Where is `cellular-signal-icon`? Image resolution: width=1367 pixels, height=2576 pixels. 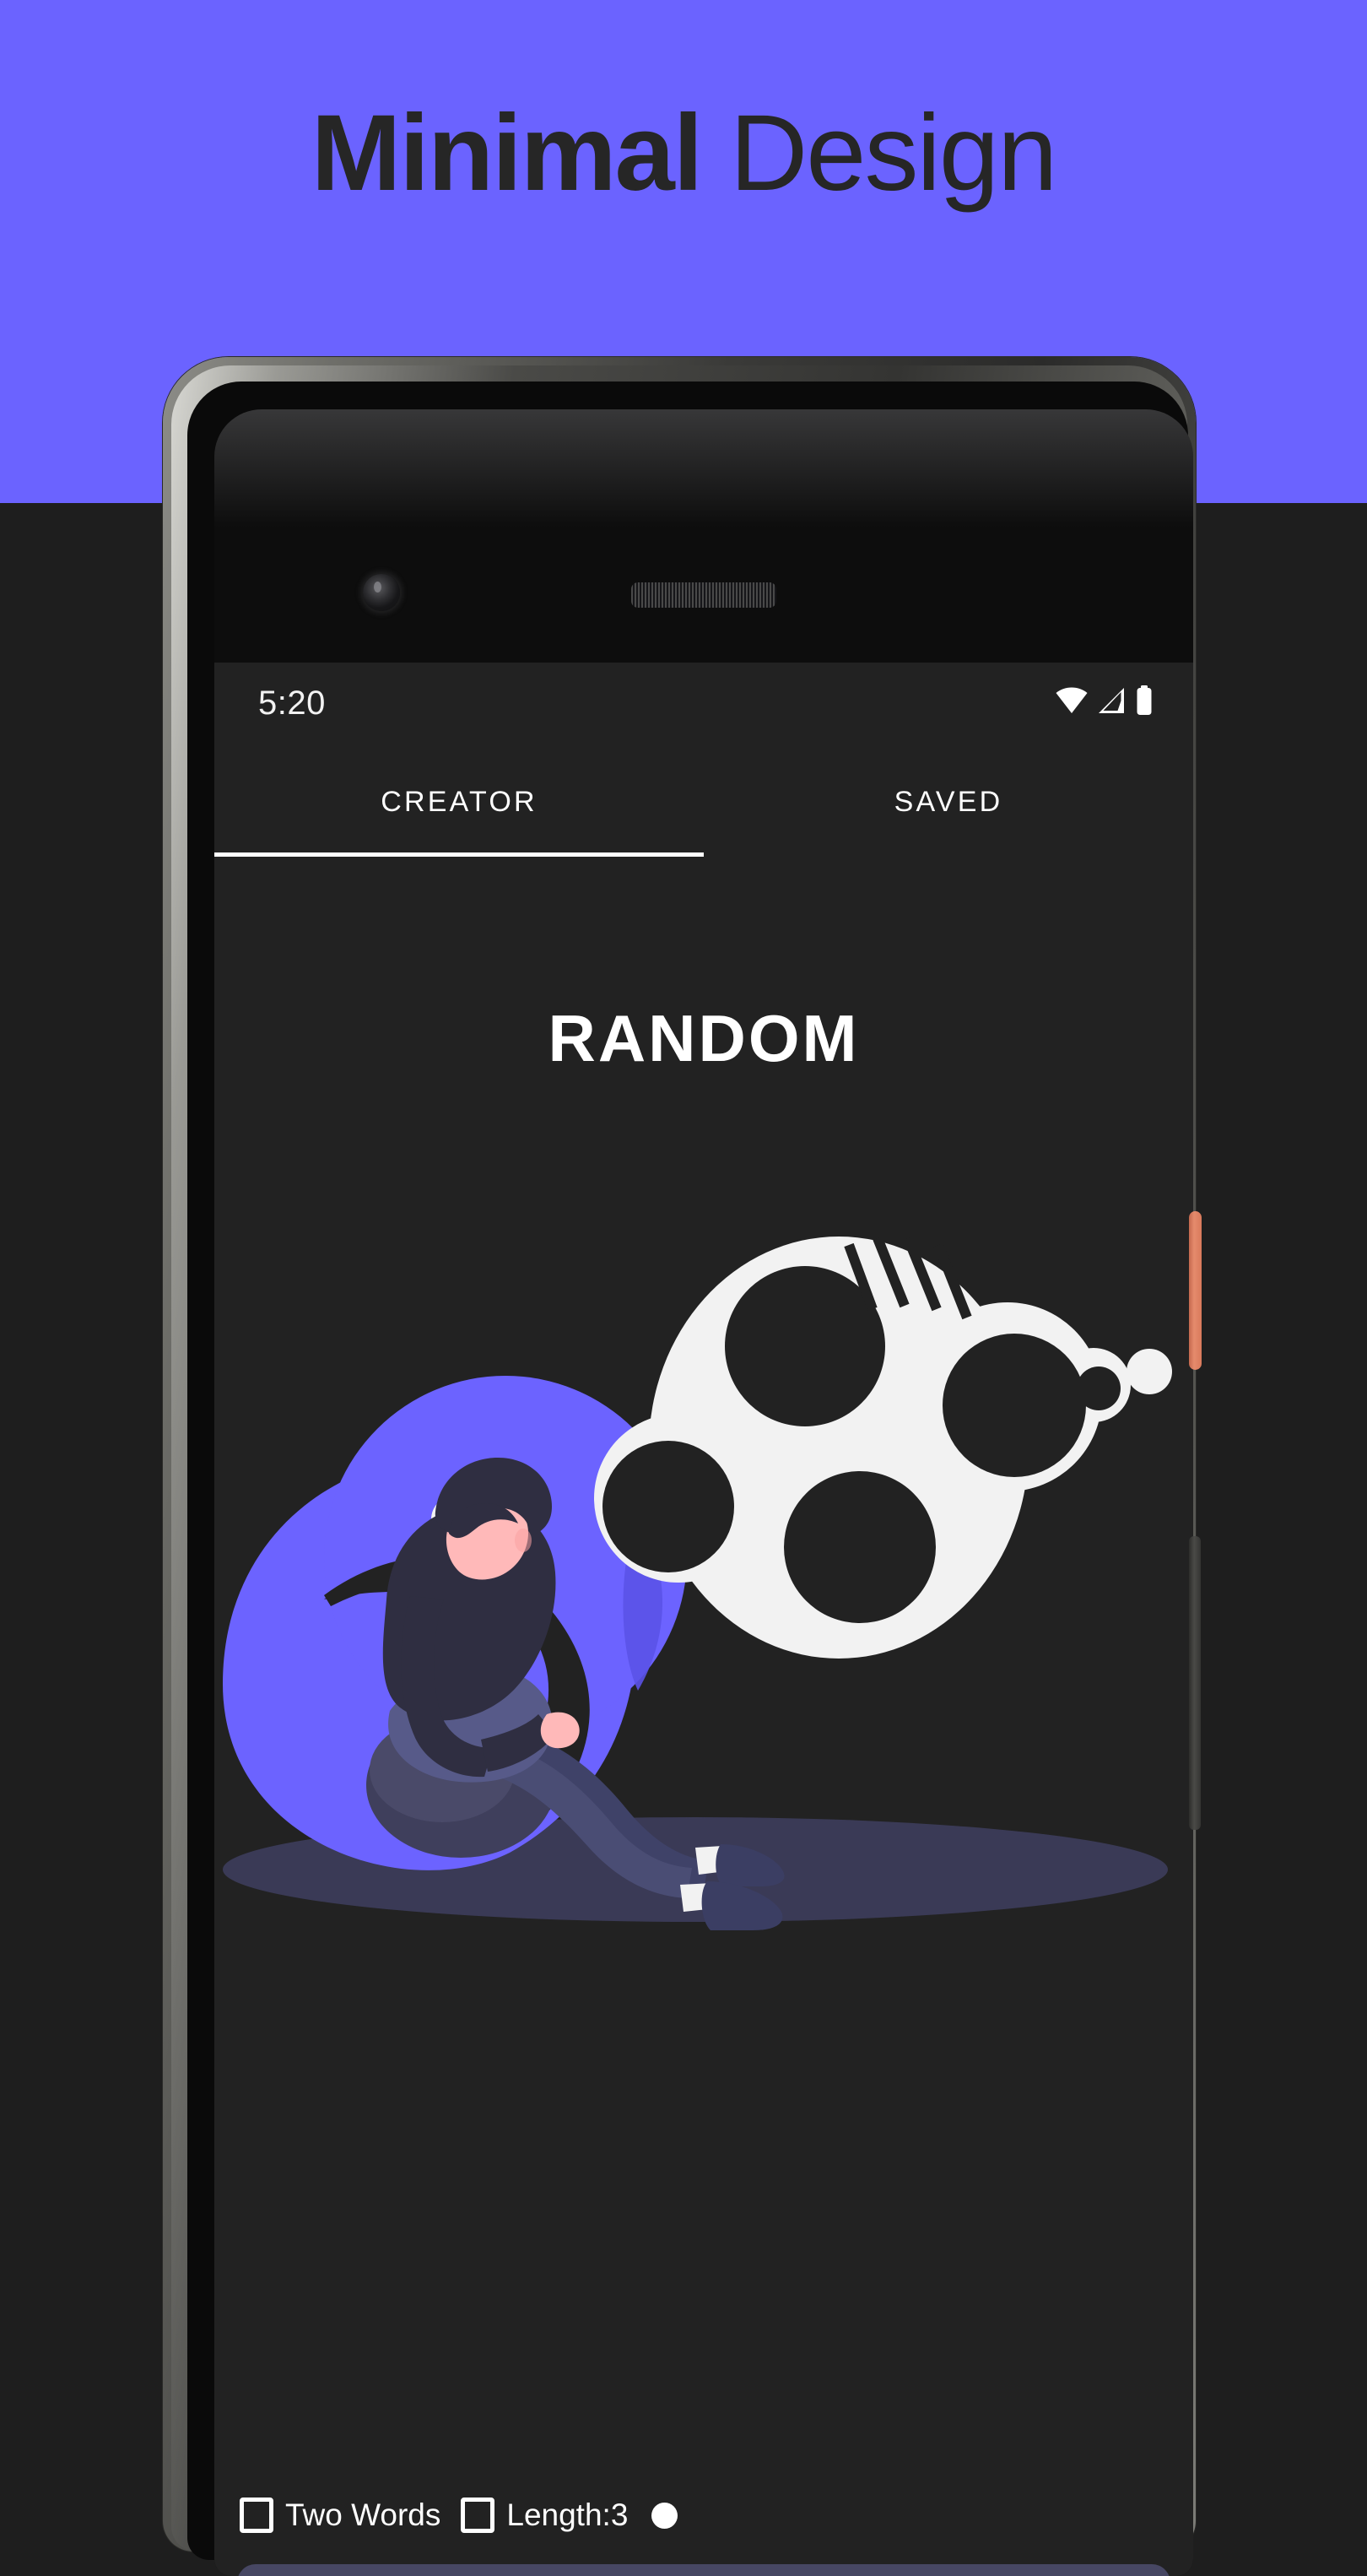 cellular-signal-icon is located at coordinates (1111, 700).